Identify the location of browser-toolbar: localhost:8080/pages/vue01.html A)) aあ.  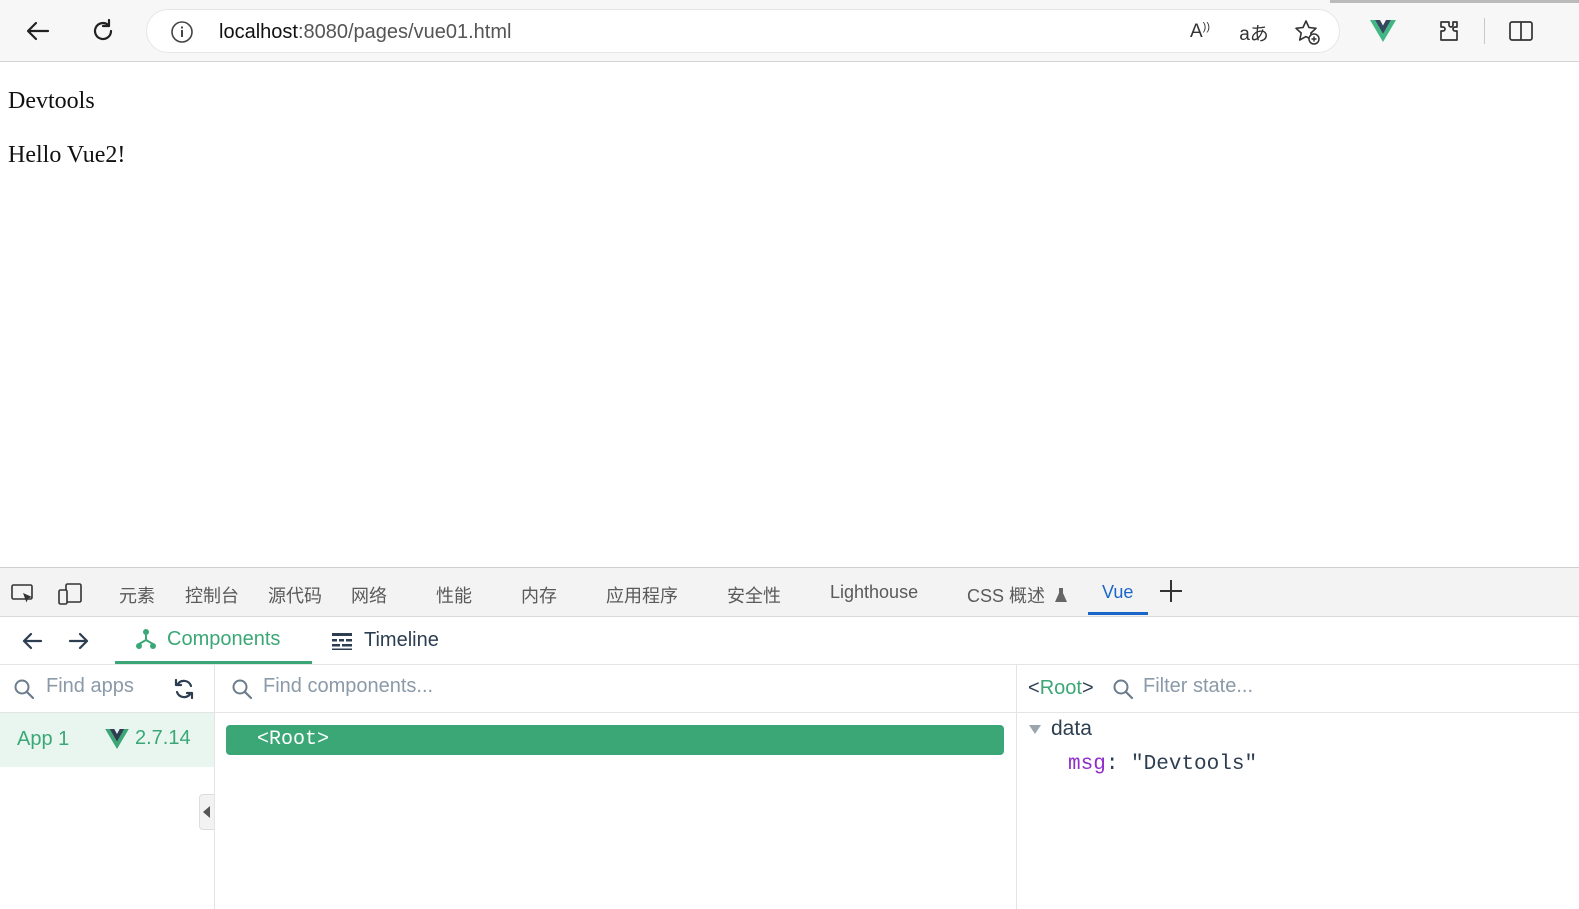
(789, 31).